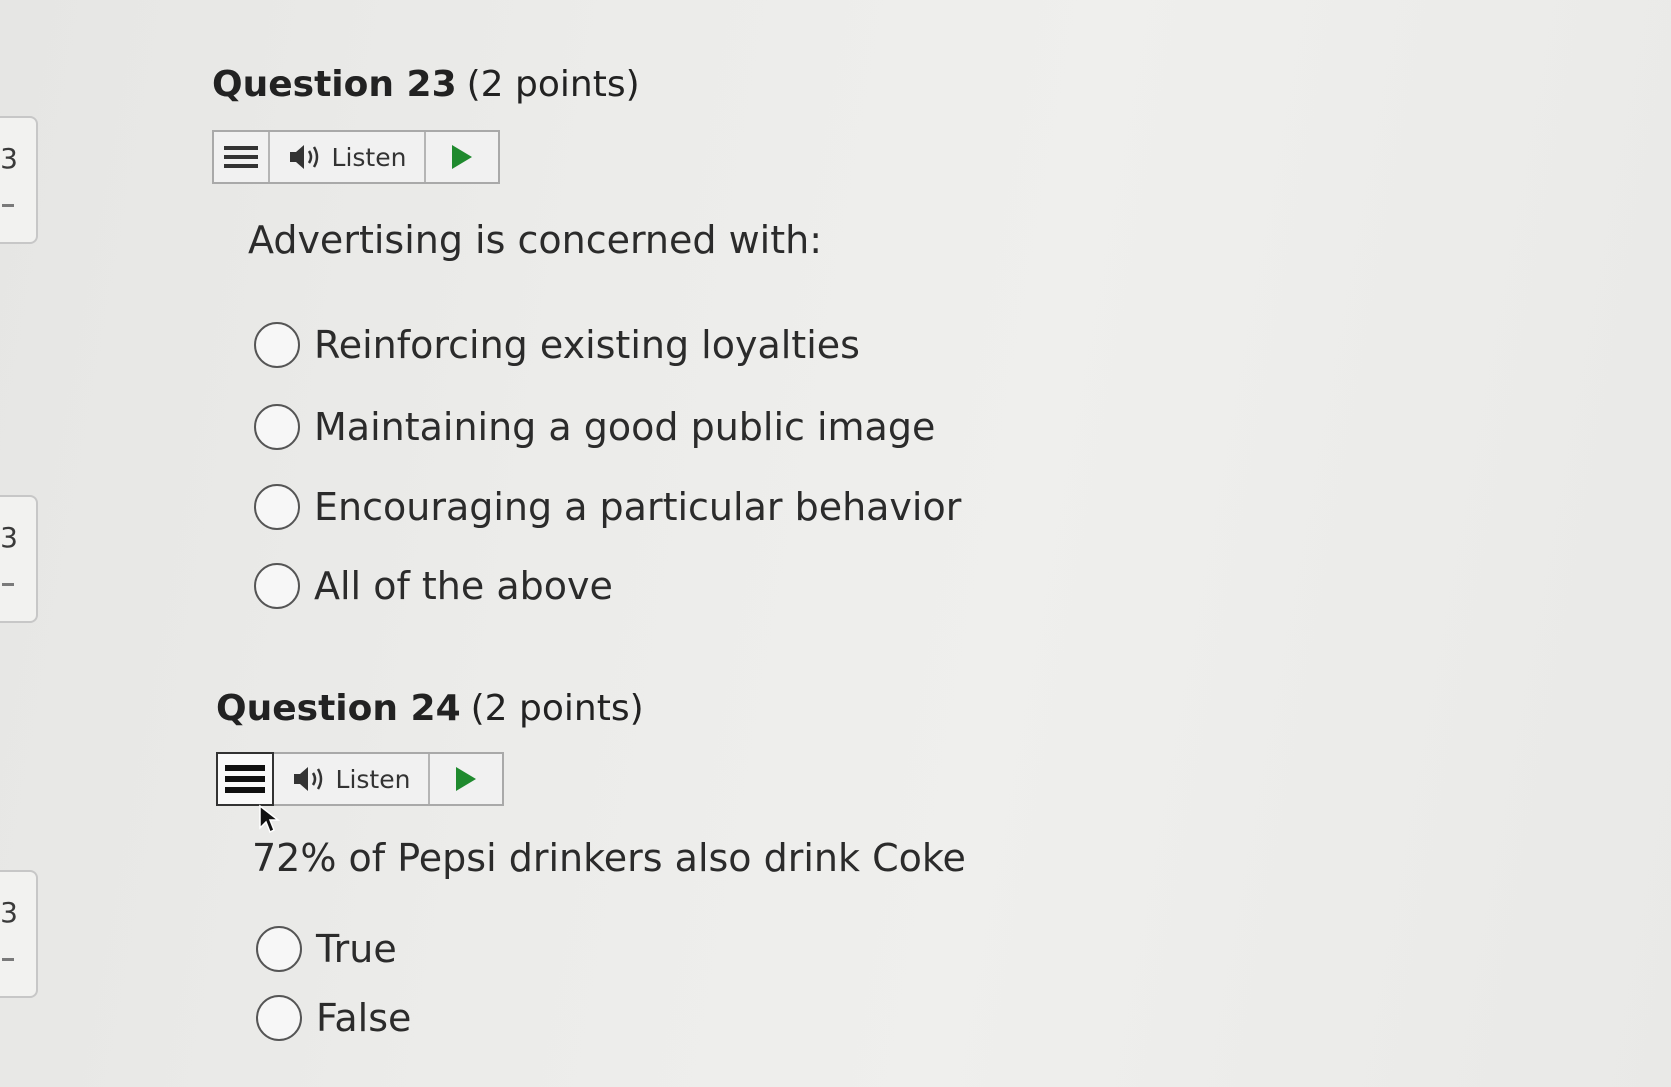 This screenshot has height=1087, width=1671. I want to click on answer-option: Maintaining a good public image, so click(594, 427).